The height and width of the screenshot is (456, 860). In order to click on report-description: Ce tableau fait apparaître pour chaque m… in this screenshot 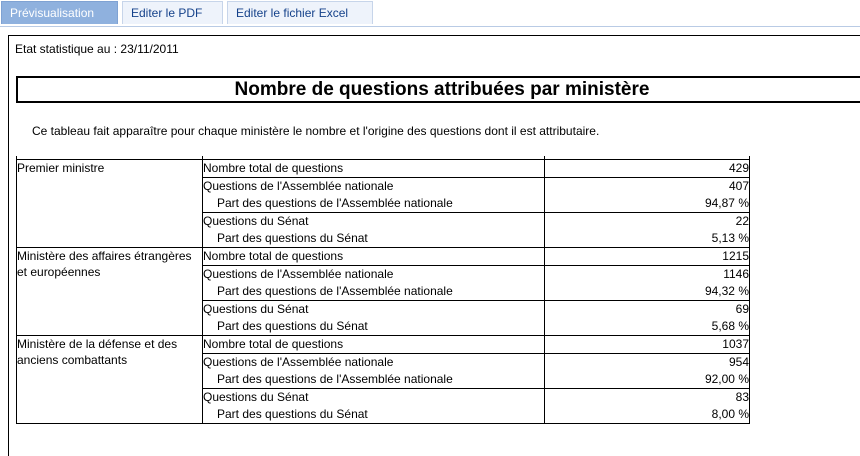, I will do `click(316, 131)`.